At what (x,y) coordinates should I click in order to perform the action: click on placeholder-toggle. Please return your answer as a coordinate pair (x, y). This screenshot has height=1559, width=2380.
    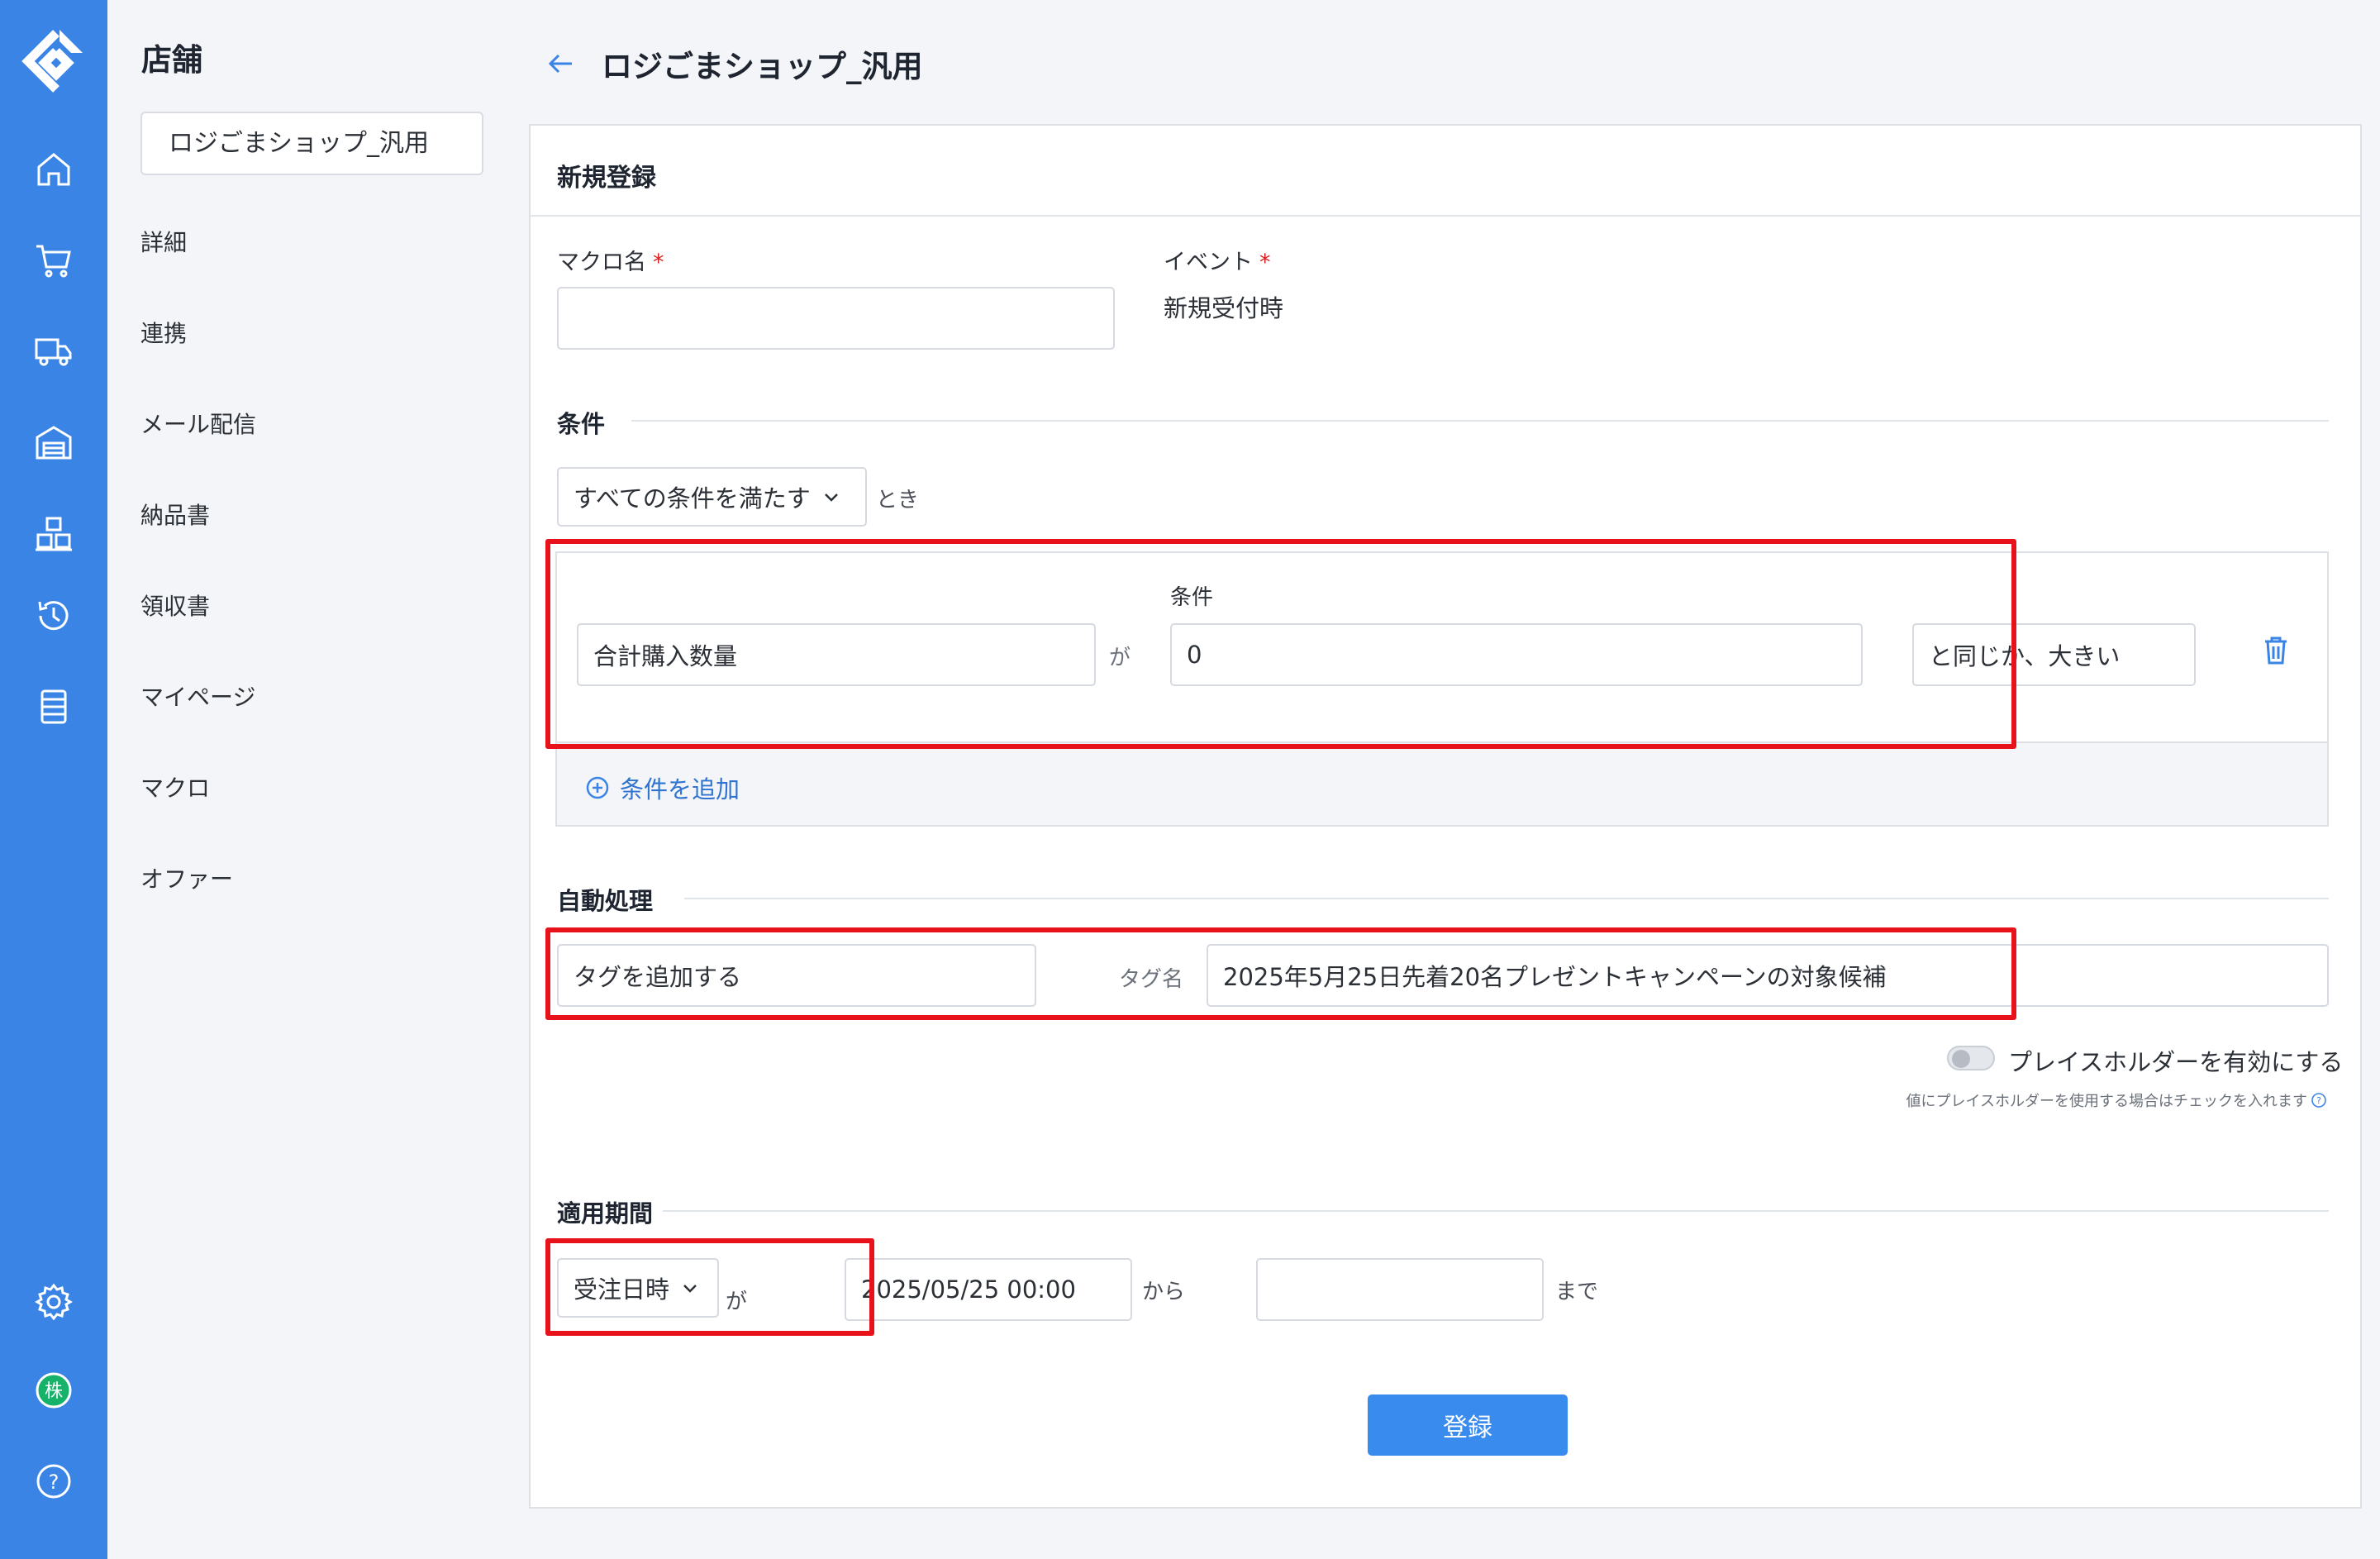
    Looking at the image, I should click on (1971, 1058).